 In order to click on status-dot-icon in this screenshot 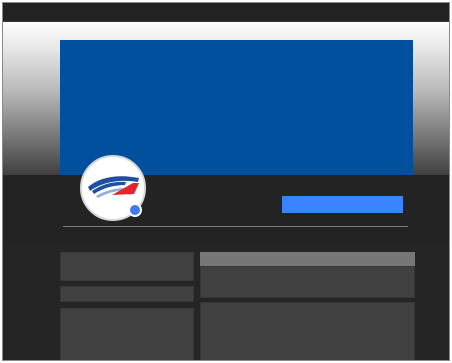, I will do `click(135, 210)`.